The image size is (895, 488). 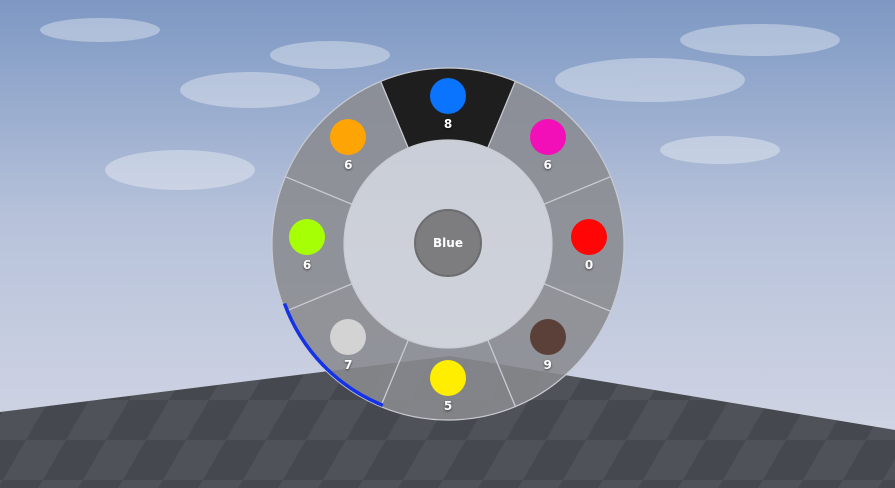 I want to click on count-label-brown: 9, so click(x=547, y=364).